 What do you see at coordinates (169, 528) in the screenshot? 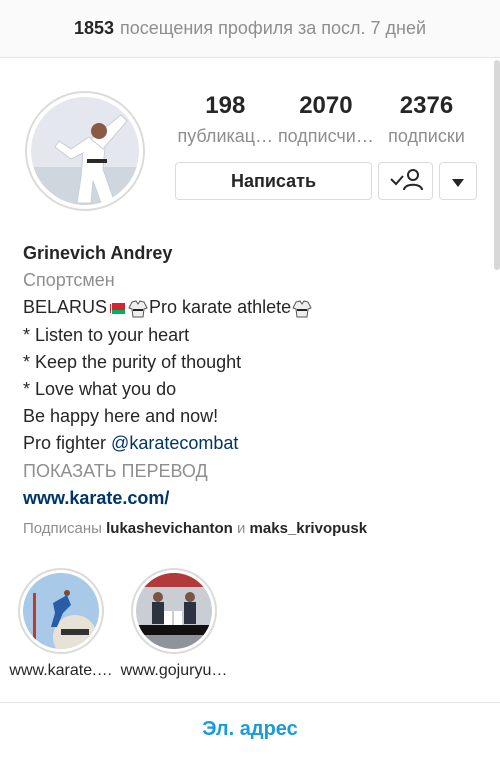
I see `followed-by-user: lukashevichanton` at bounding box center [169, 528].